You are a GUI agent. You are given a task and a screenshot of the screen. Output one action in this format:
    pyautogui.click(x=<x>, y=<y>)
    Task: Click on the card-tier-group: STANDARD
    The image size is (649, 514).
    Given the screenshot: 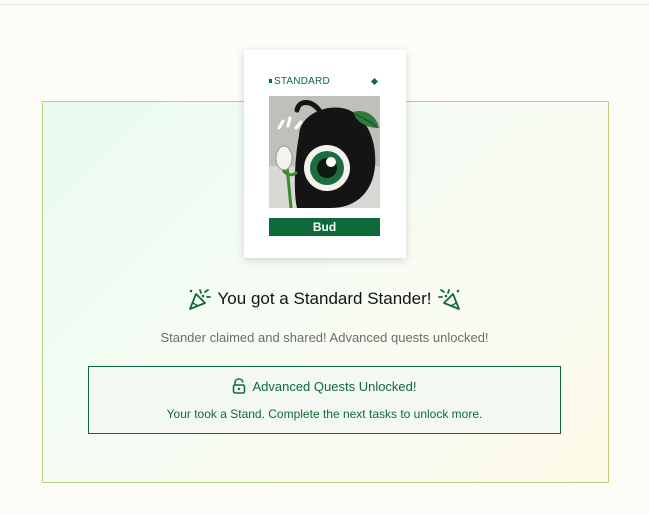 What is the action you would take?
    pyautogui.click(x=299, y=81)
    